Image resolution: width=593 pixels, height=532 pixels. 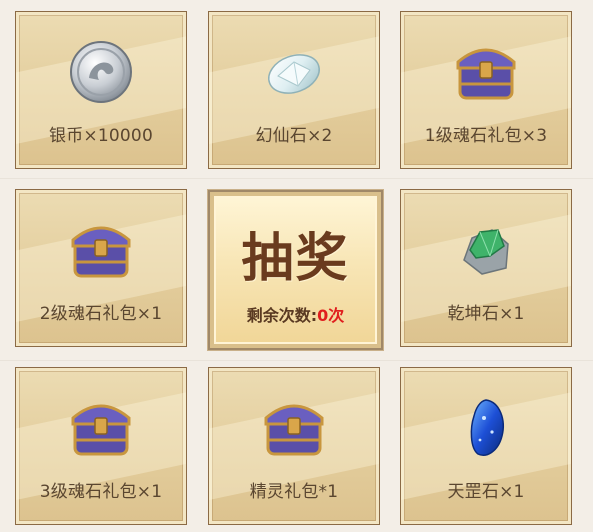 I want to click on prize-cell-qiankun: 乾坤石×1, so click(x=486, y=268).